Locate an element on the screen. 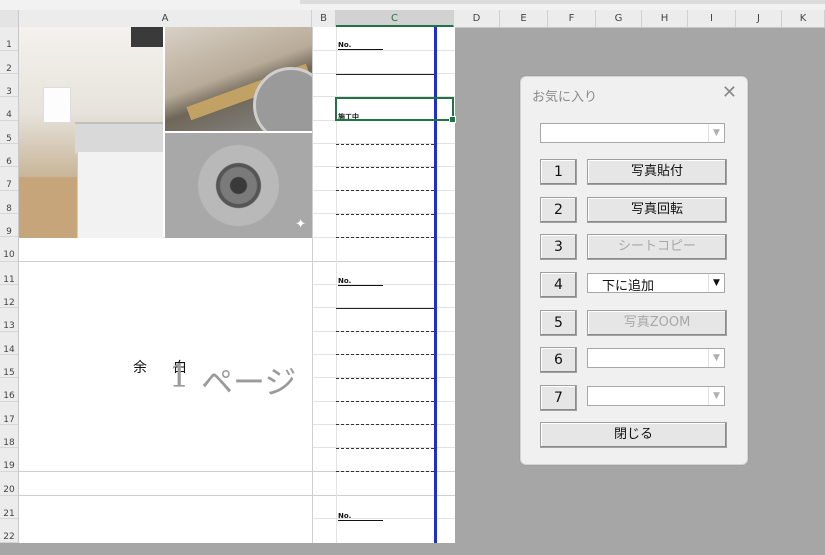  row-header-12: 12 is located at coordinates (9, 296).